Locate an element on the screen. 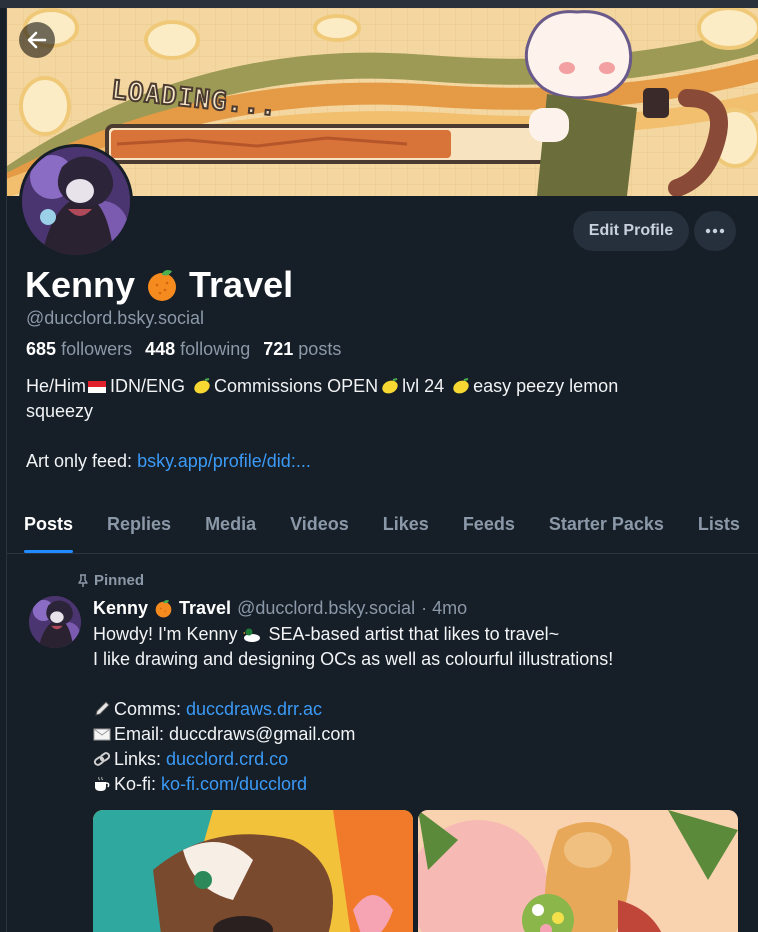 The image size is (758, 932). back-button is located at coordinates (37, 40).